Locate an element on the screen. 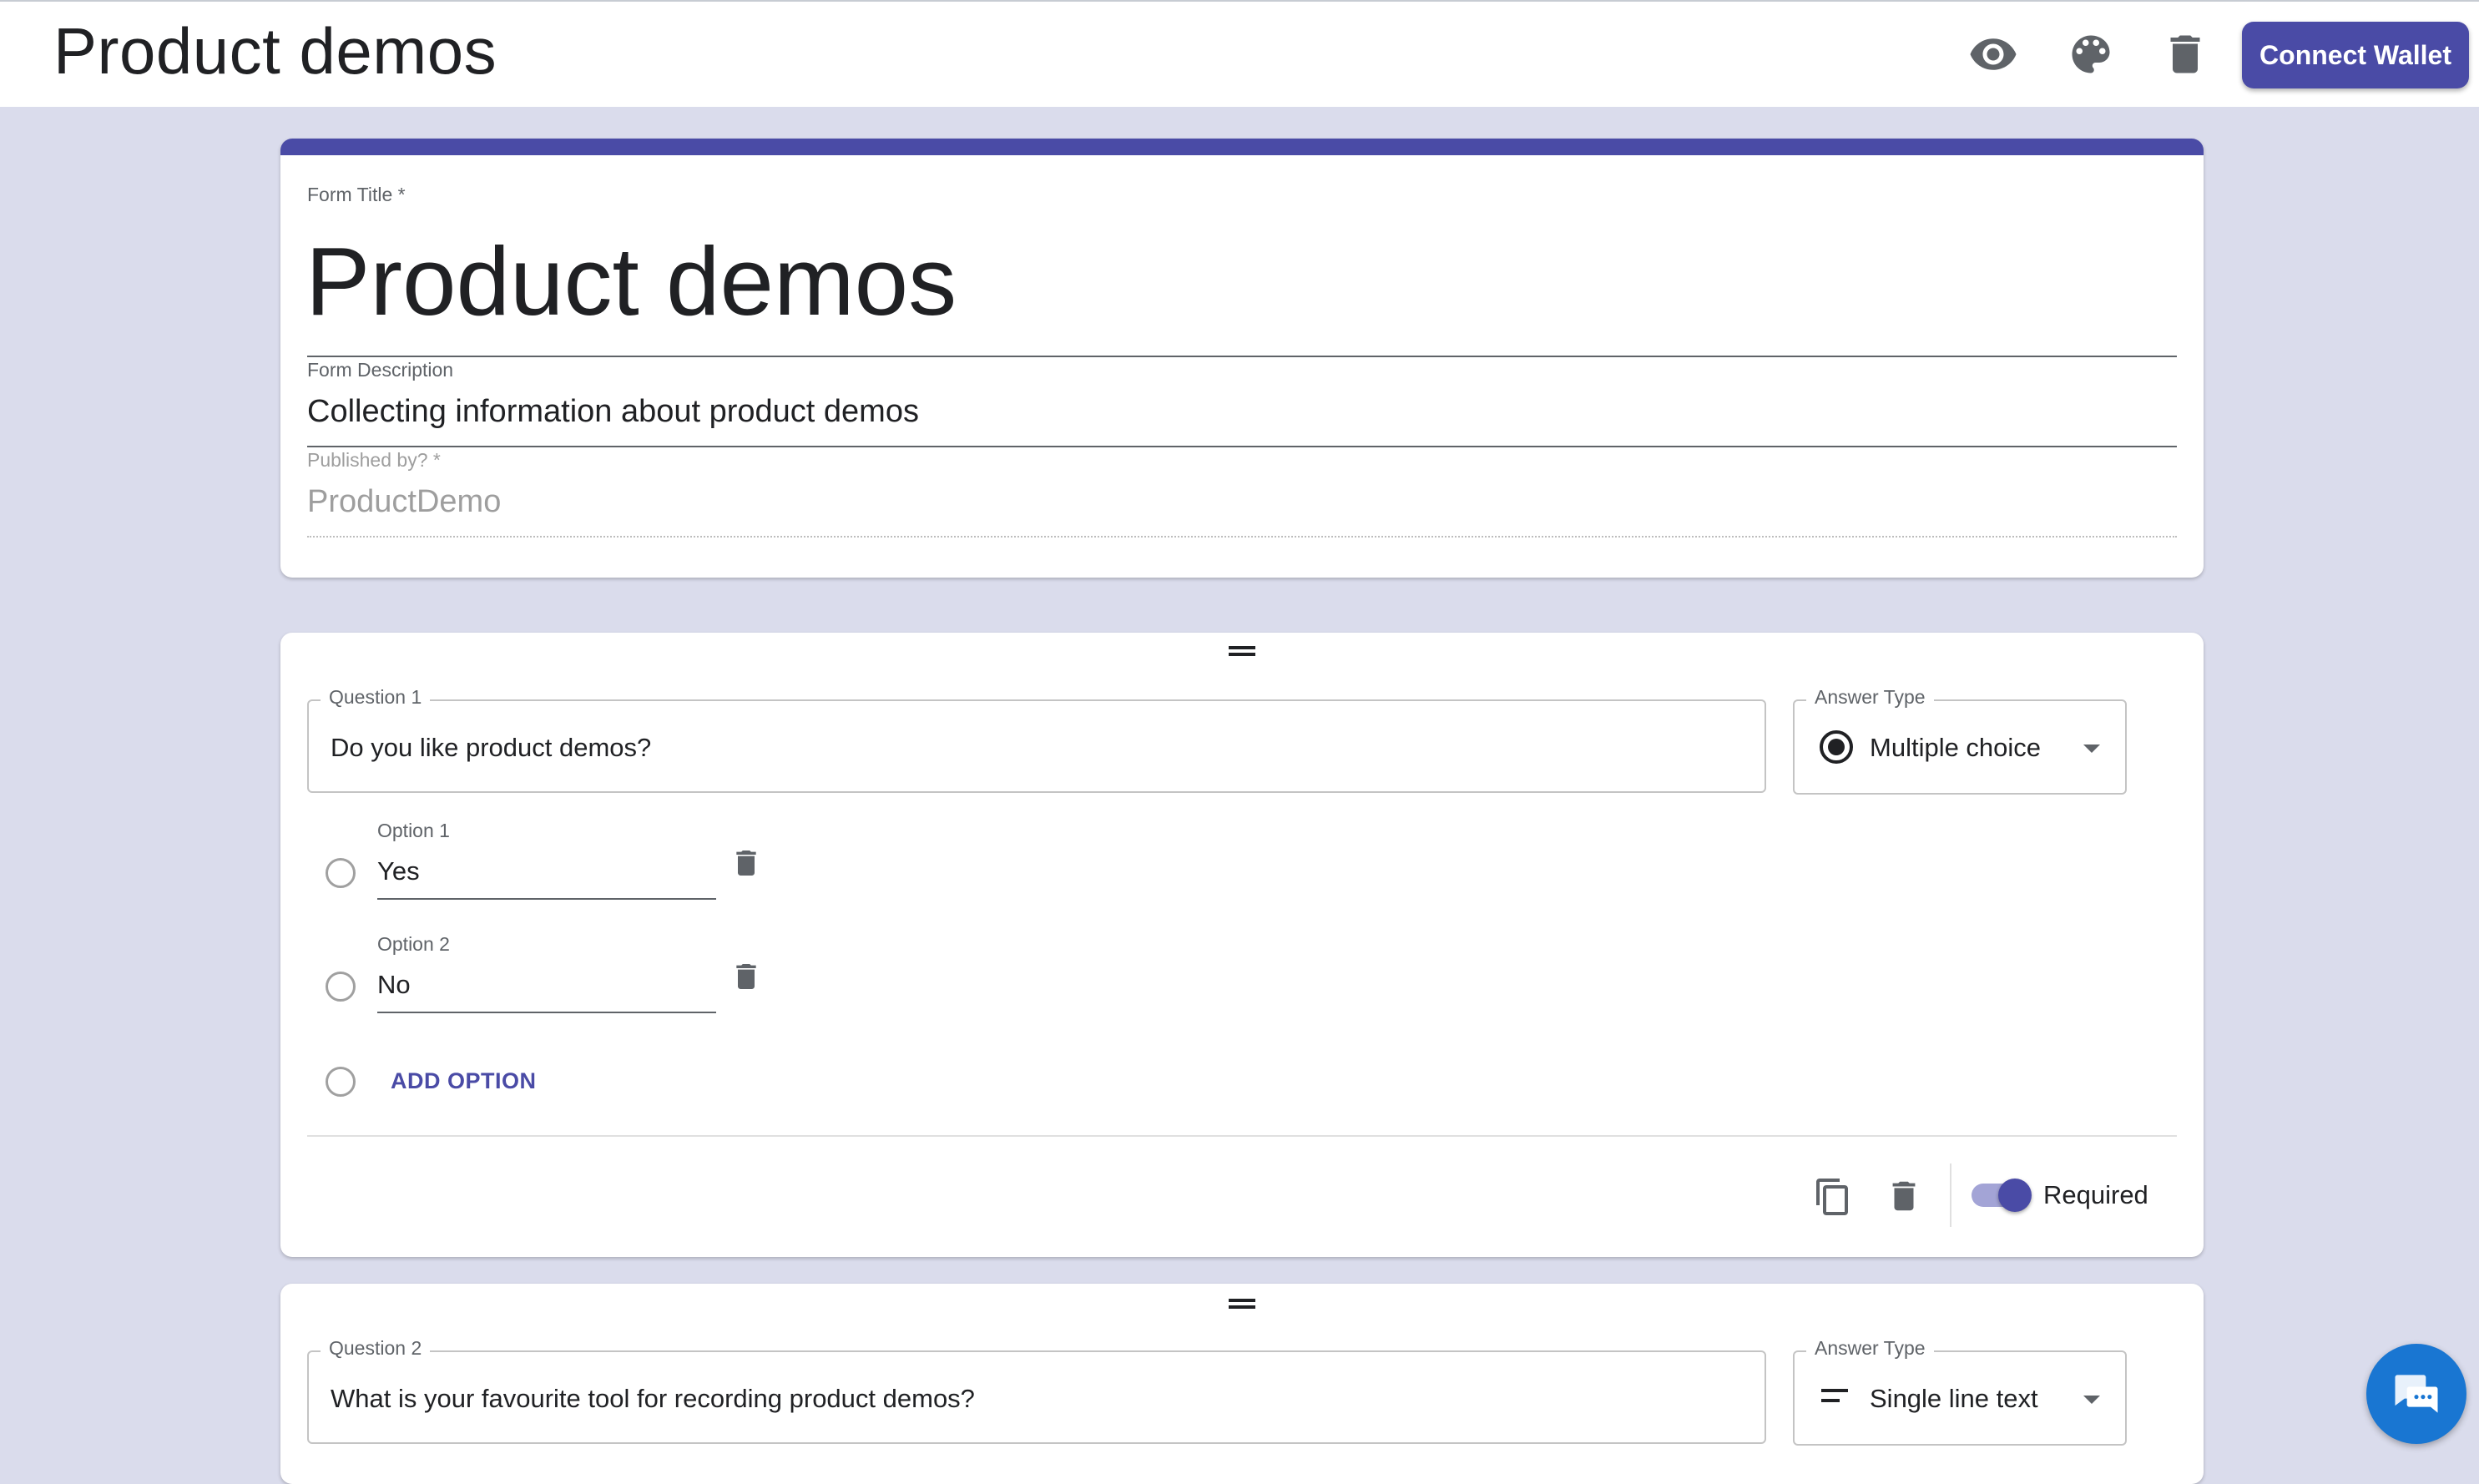 This screenshot has width=2479, height=1484. chat-icon is located at coordinates (2416, 1394).